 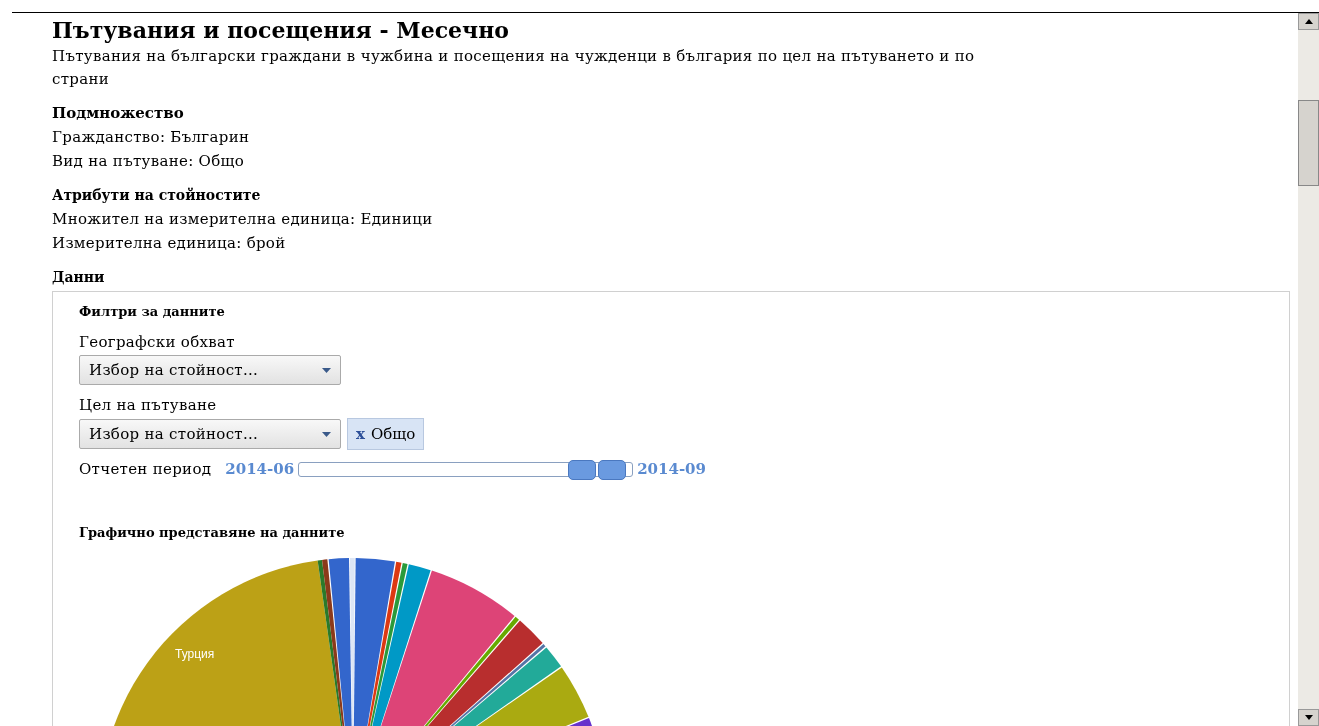 I want to click on attribute-text: Вид на пътуване: Общо, so click(x=149, y=161).